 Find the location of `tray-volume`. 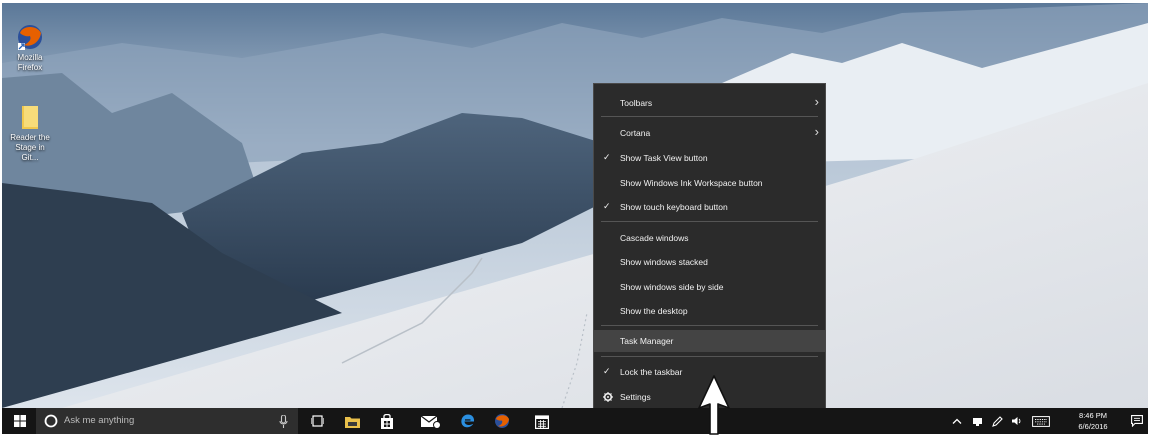

tray-volume is located at coordinates (1016, 421).